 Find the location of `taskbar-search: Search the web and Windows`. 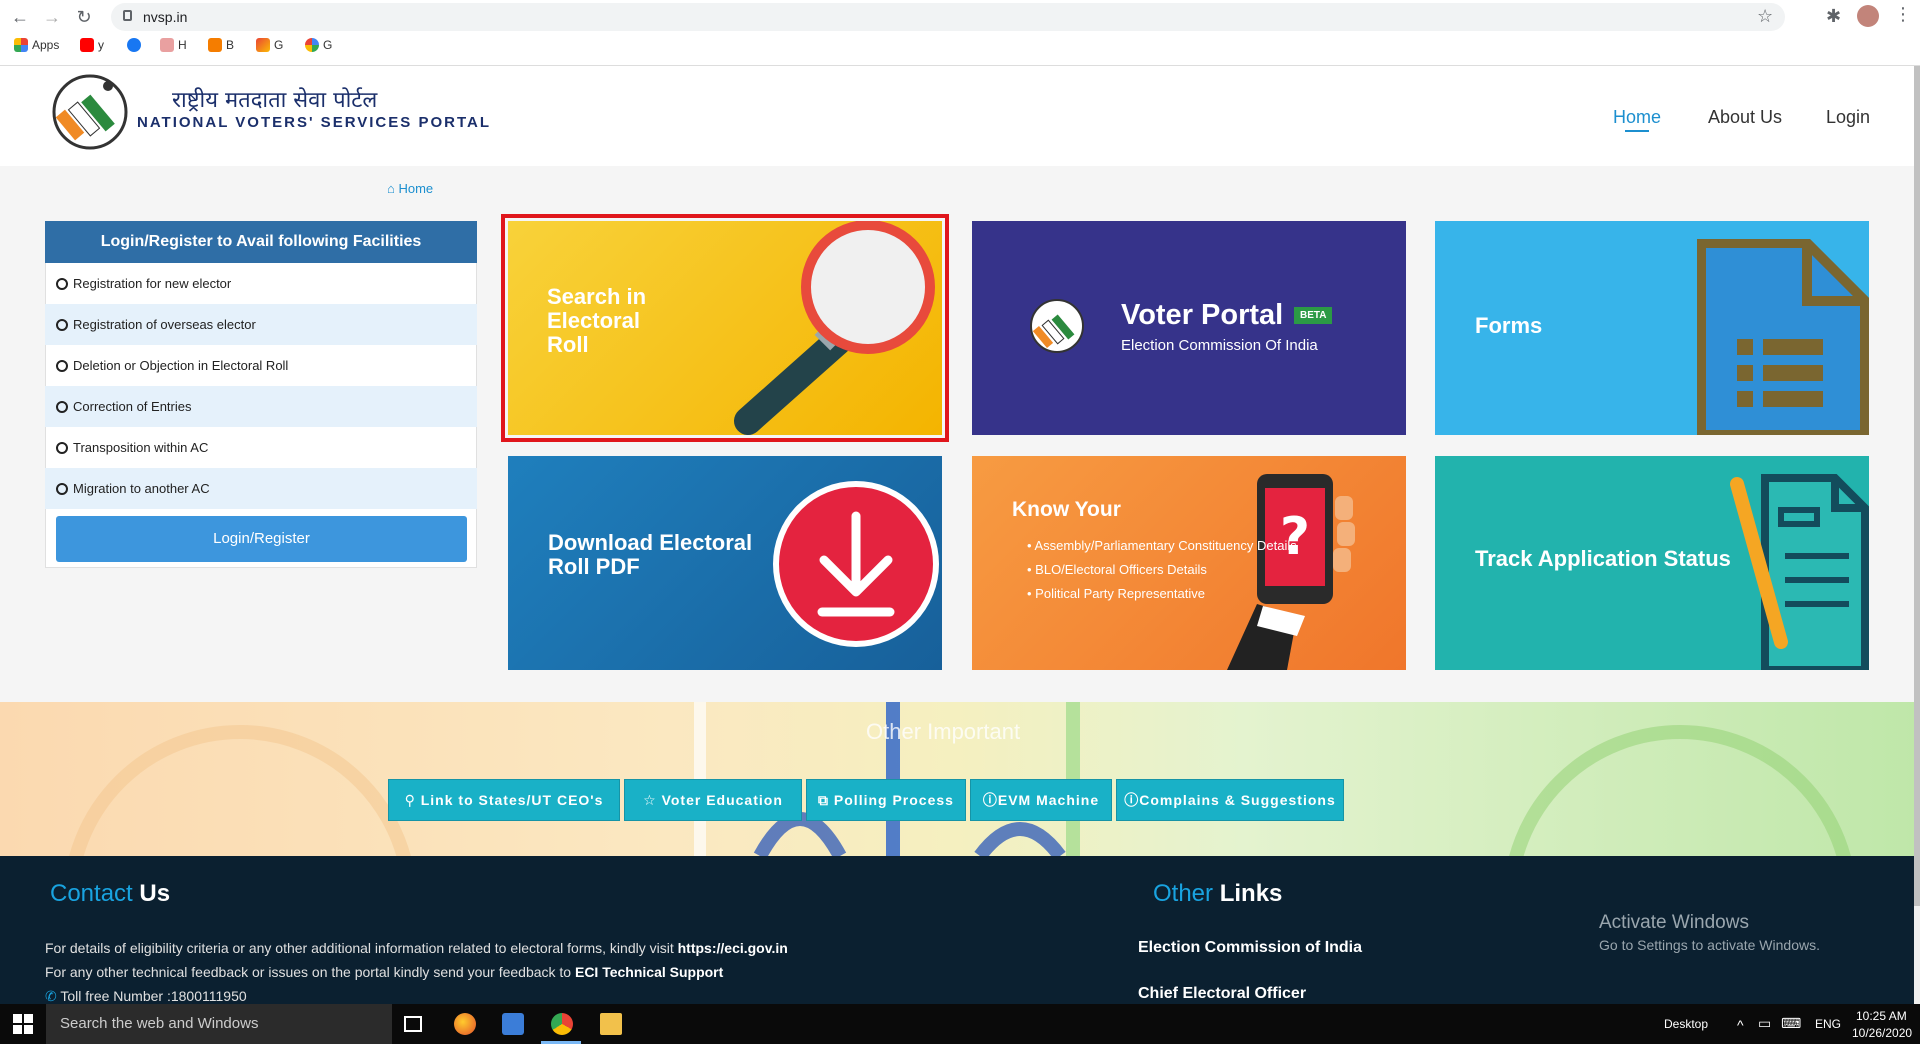

taskbar-search: Search the web and Windows is located at coordinates (219, 1024).